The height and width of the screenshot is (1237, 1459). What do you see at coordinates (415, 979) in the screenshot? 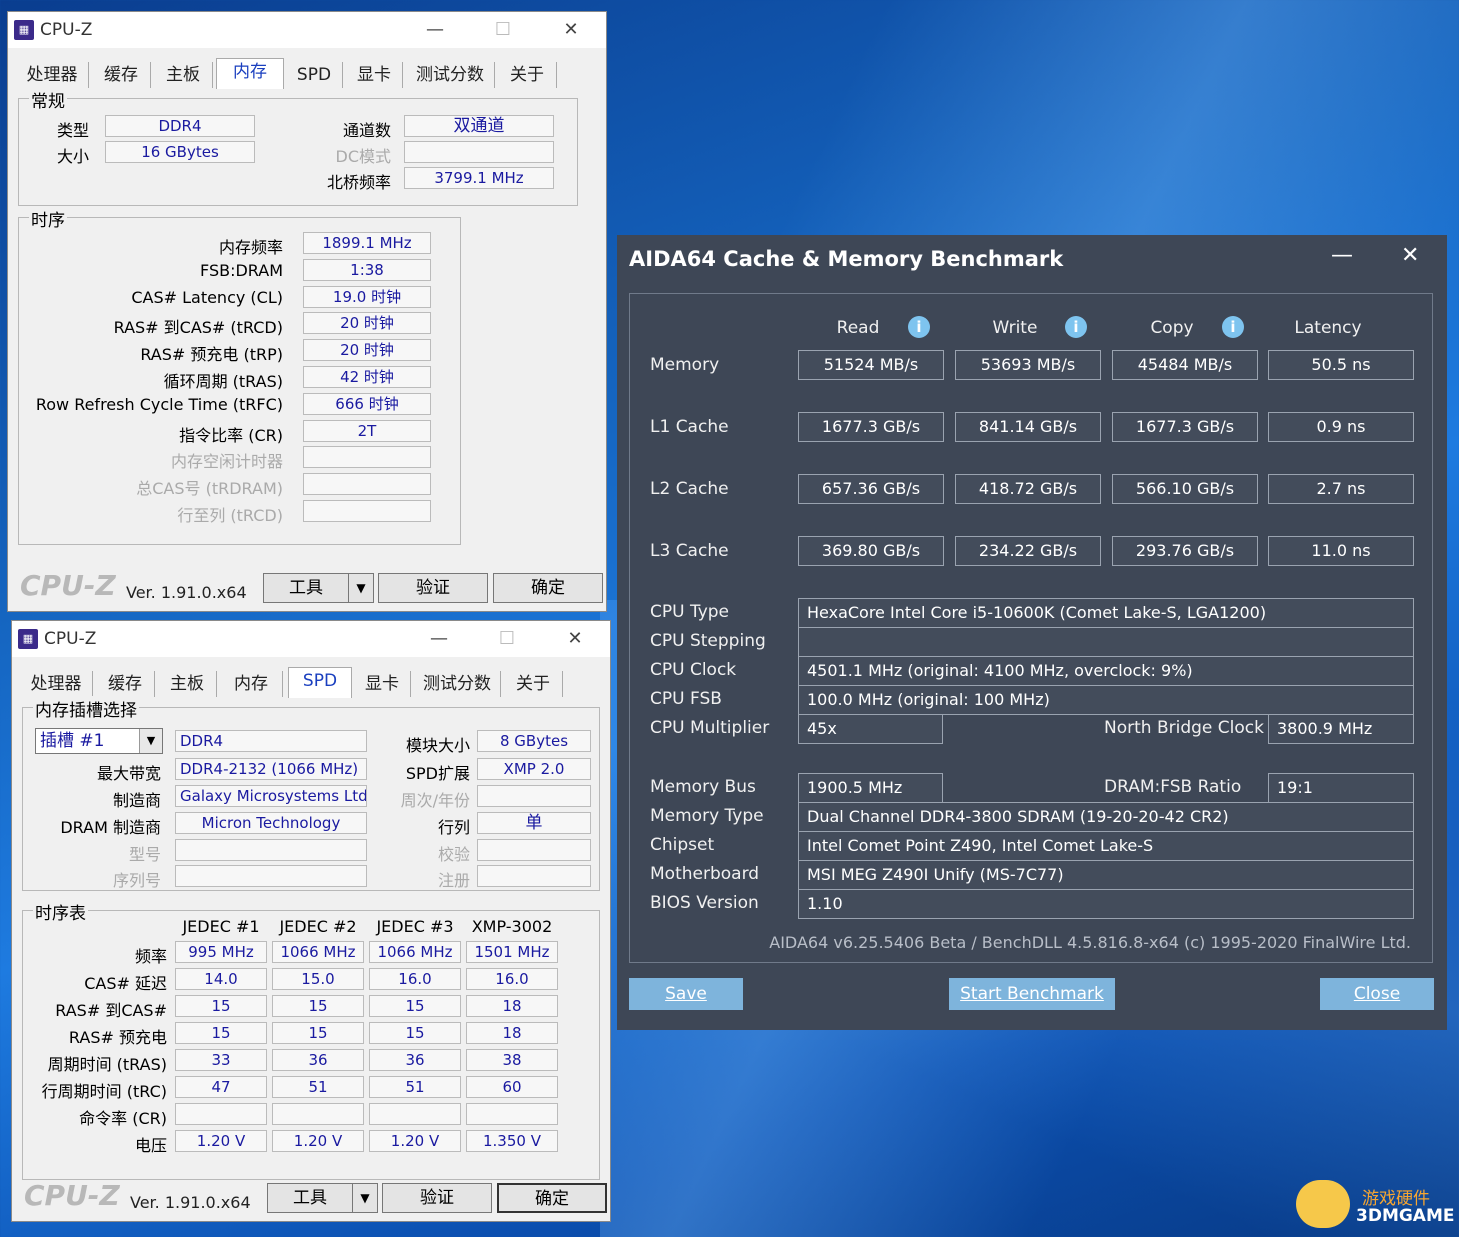
I see `timing-cell: 16.0` at bounding box center [415, 979].